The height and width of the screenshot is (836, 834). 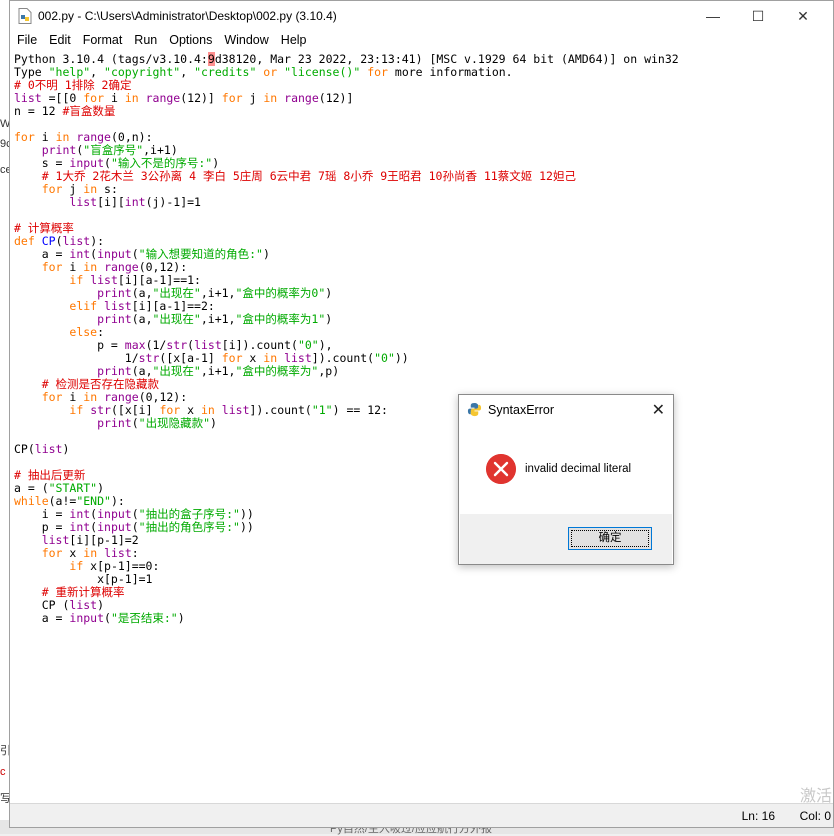 What do you see at coordinates (450, 72) in the screenshot?
I see `code-token: more information.` at bounding box center [450, 72].